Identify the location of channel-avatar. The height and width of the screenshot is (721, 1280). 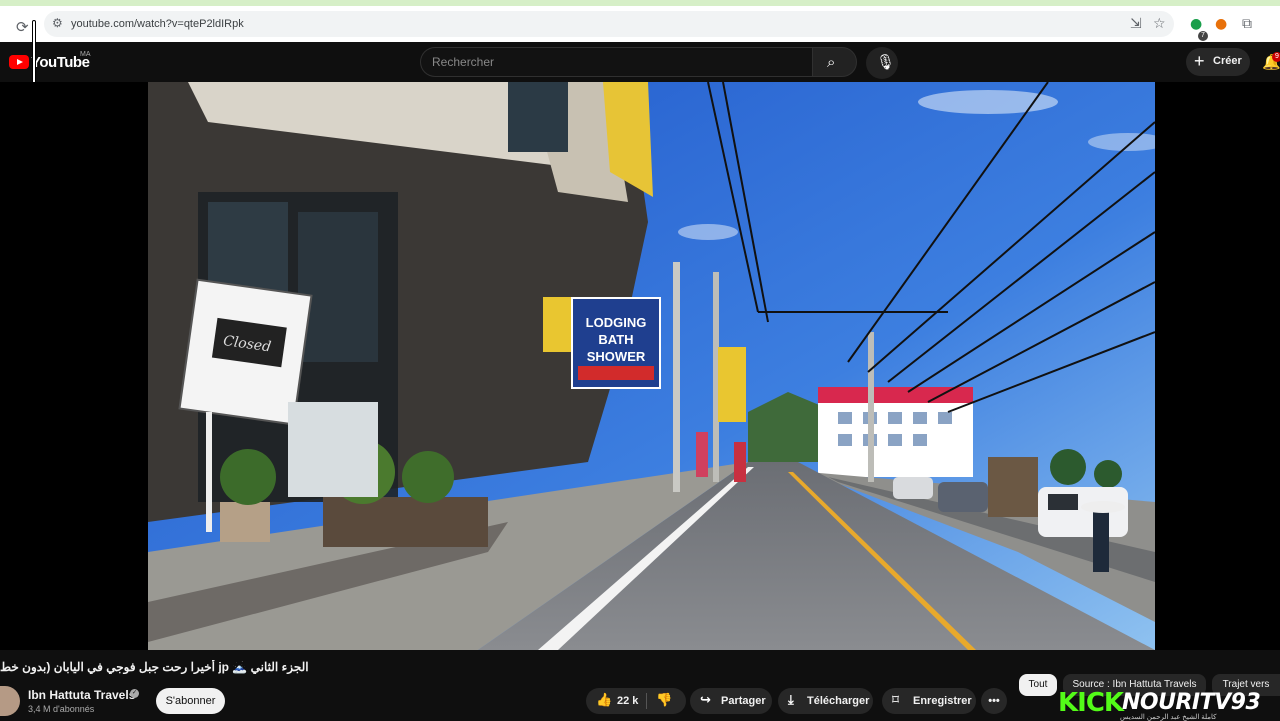
(10, 701).